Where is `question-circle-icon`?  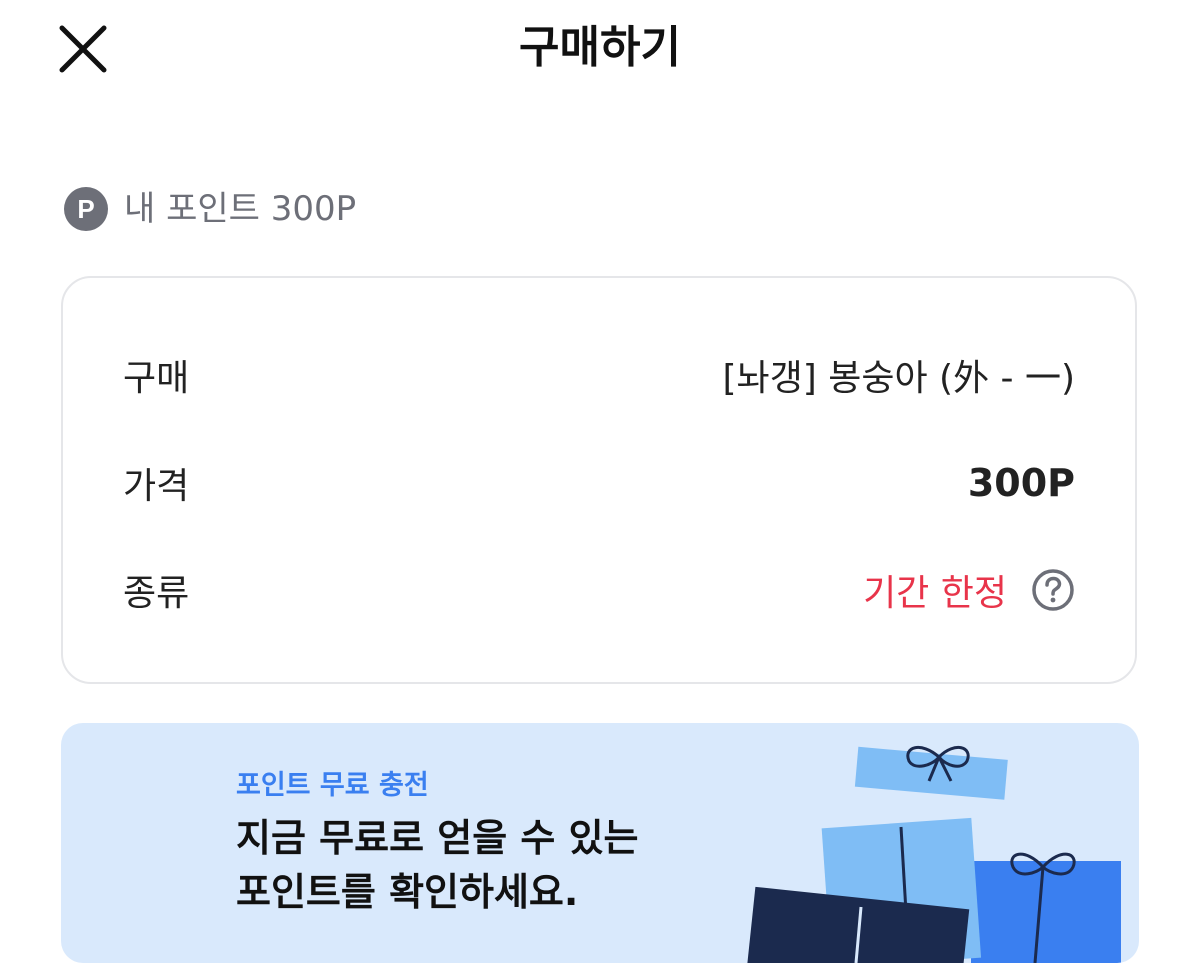 question-circle-icon is located at coordinates (1053, 590).